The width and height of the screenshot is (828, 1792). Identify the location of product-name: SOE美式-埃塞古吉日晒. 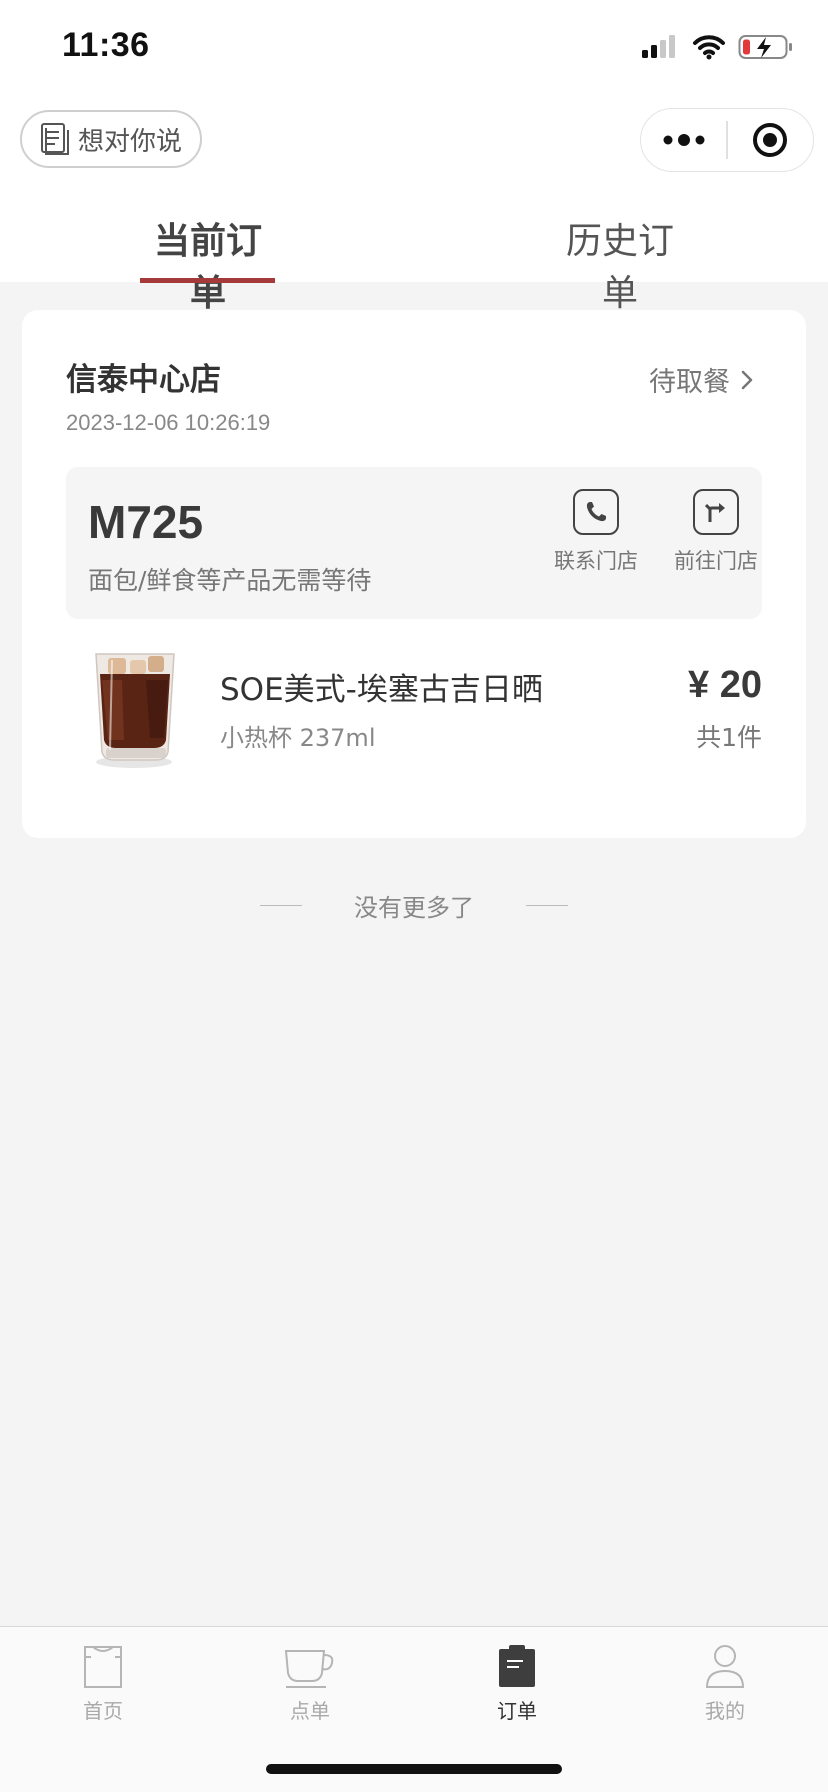
(381, 690).